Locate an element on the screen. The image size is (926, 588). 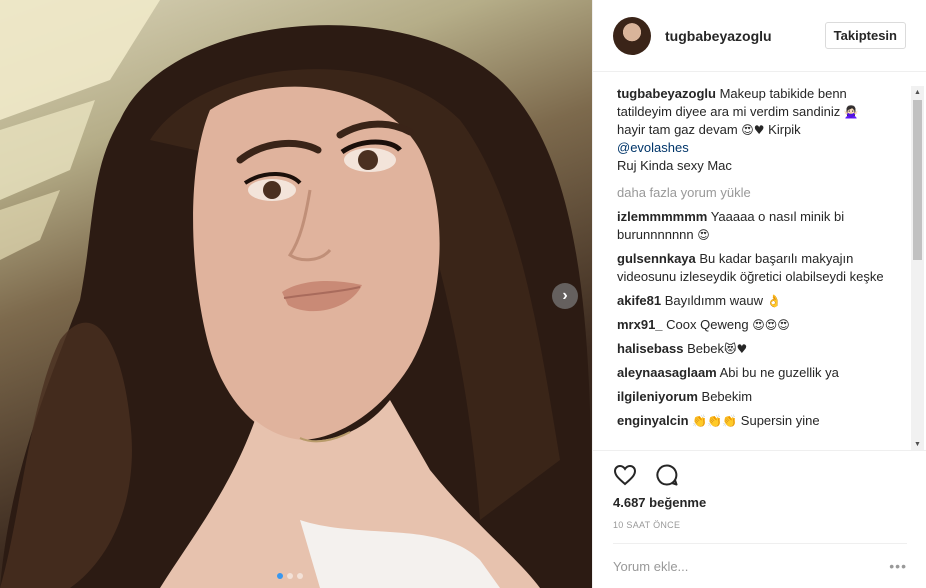
comment-item: enginyalcin 👏👏👏 Supersin yine is located at coordinates (752, 421).